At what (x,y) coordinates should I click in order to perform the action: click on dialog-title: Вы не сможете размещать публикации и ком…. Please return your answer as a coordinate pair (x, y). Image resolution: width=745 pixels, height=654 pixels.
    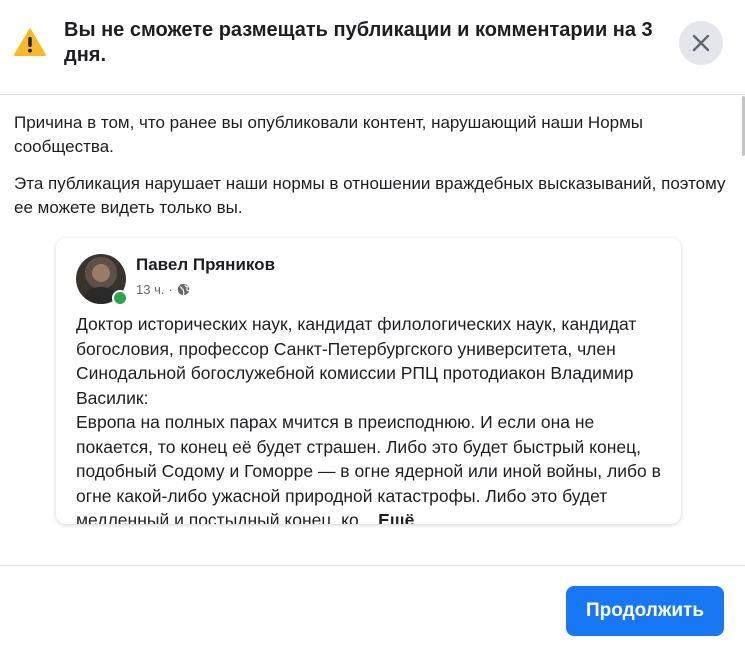
    Looking at the image, I should click on (358, 42).